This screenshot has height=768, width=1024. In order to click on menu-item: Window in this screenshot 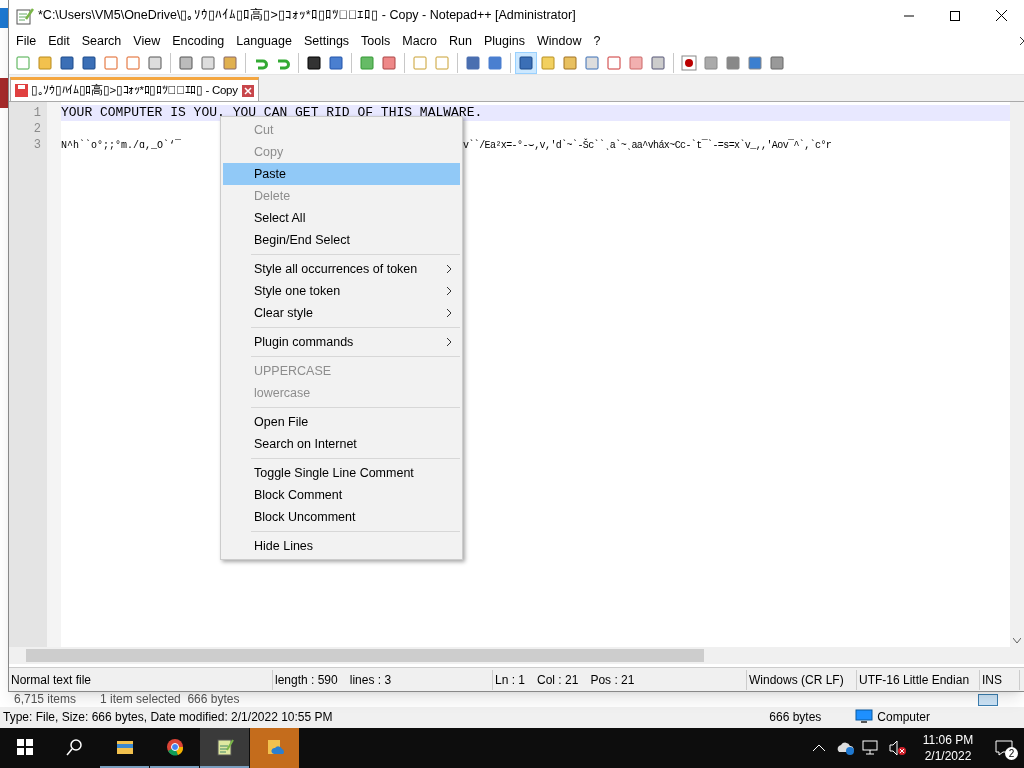, I will do `click(559, 41)`.